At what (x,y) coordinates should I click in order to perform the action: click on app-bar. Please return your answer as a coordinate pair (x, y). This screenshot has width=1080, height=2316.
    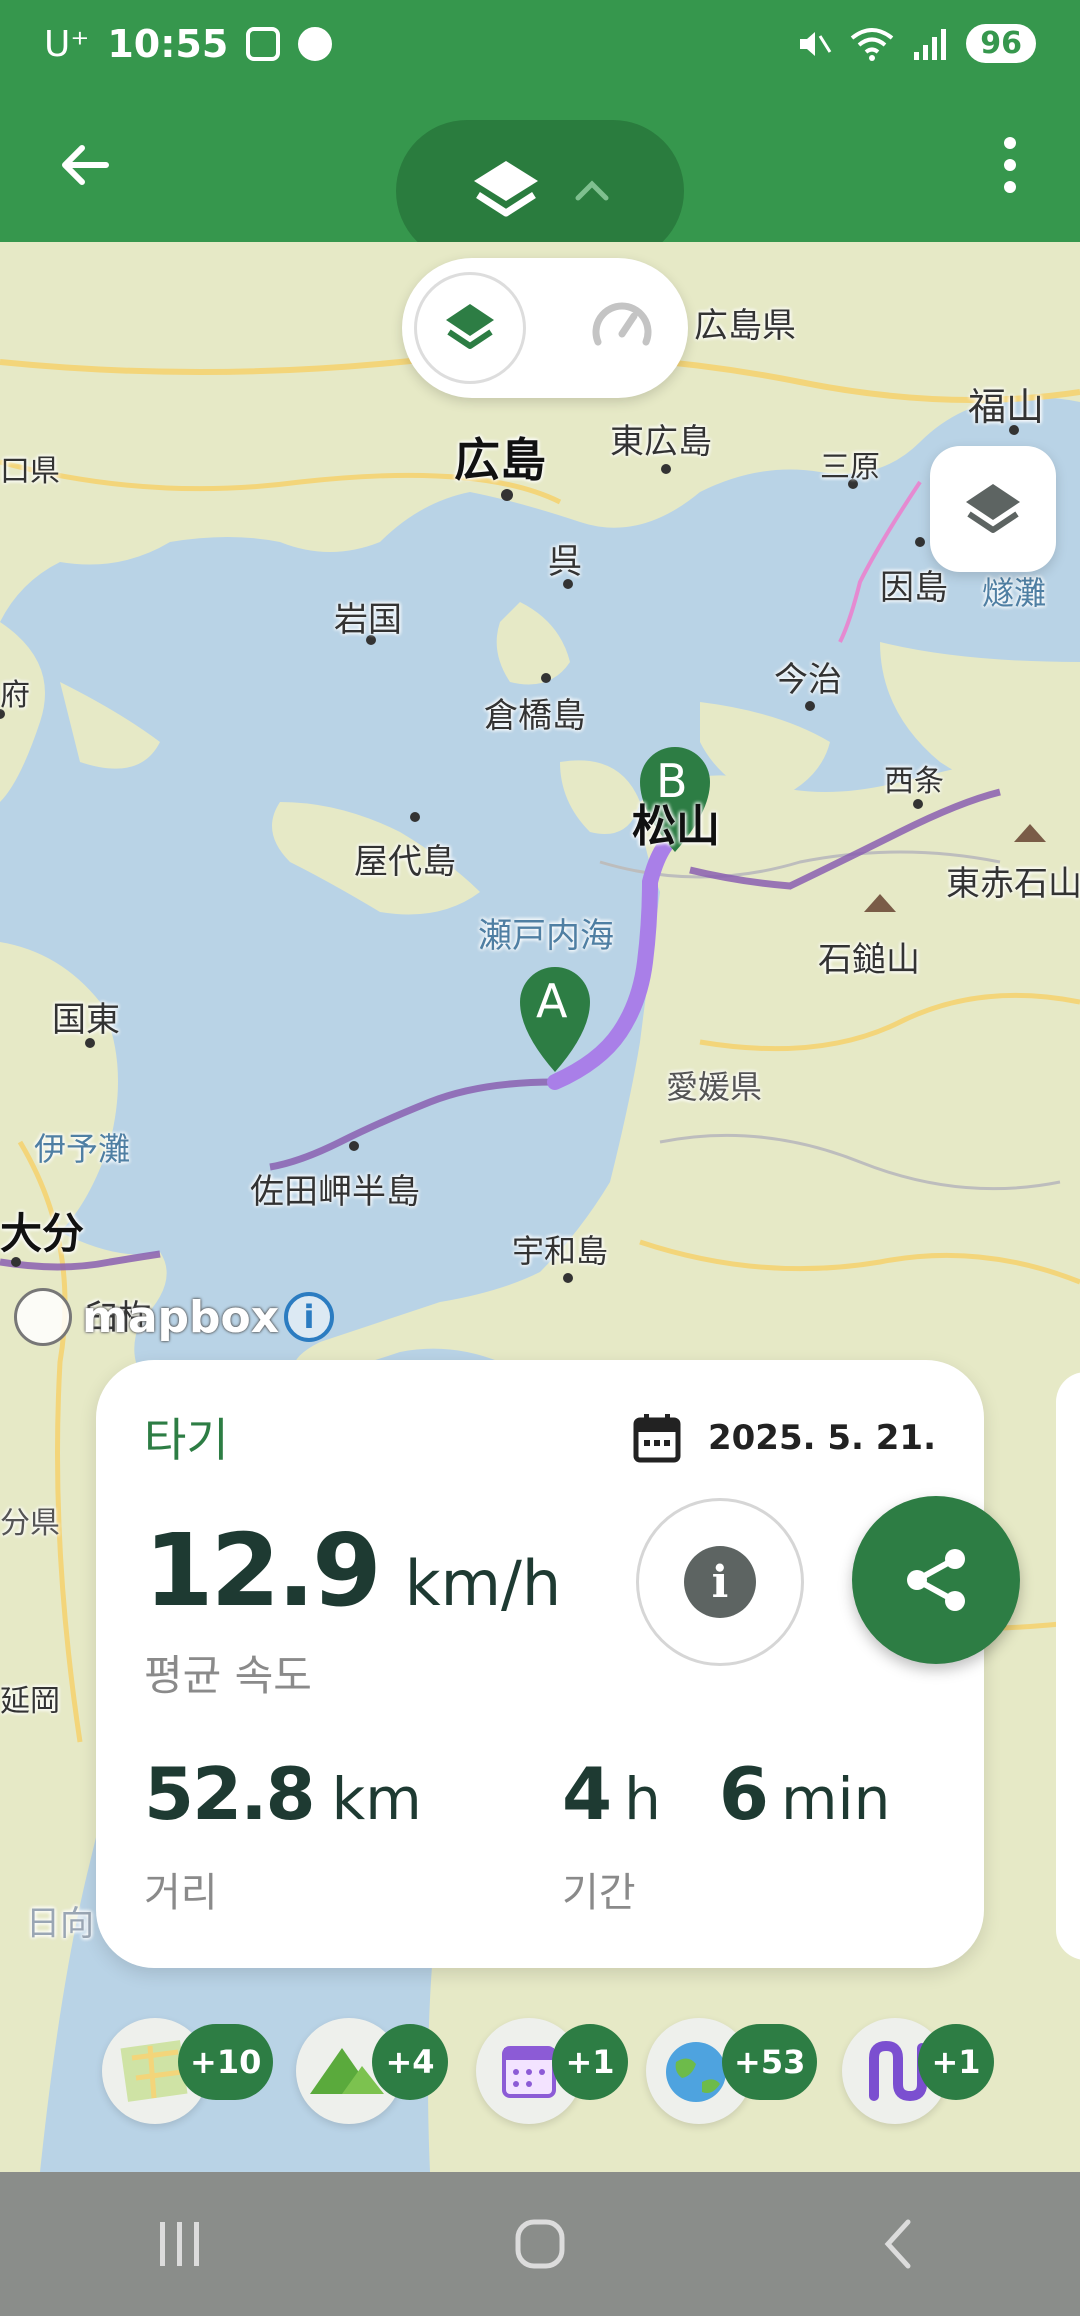
    Looking at the image, I should click on (540, 176).